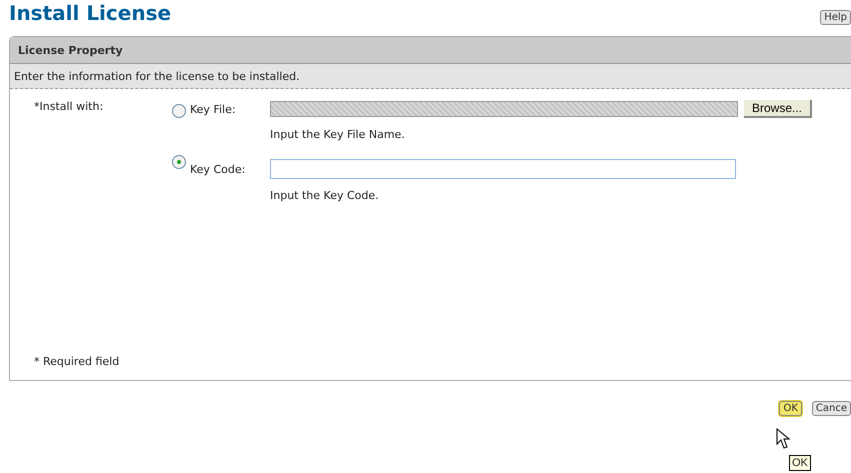 The width and height of the screenshot is (851, 473). I want to click on tooltip: OK, so click(800, 463).